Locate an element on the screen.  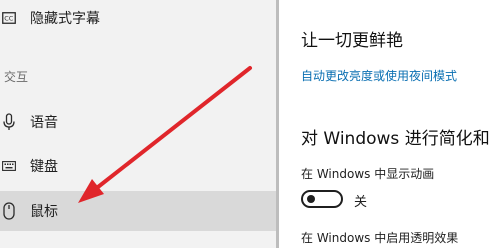
page-title: 让一切更鲜艳 is located at coordinates (352, 41).